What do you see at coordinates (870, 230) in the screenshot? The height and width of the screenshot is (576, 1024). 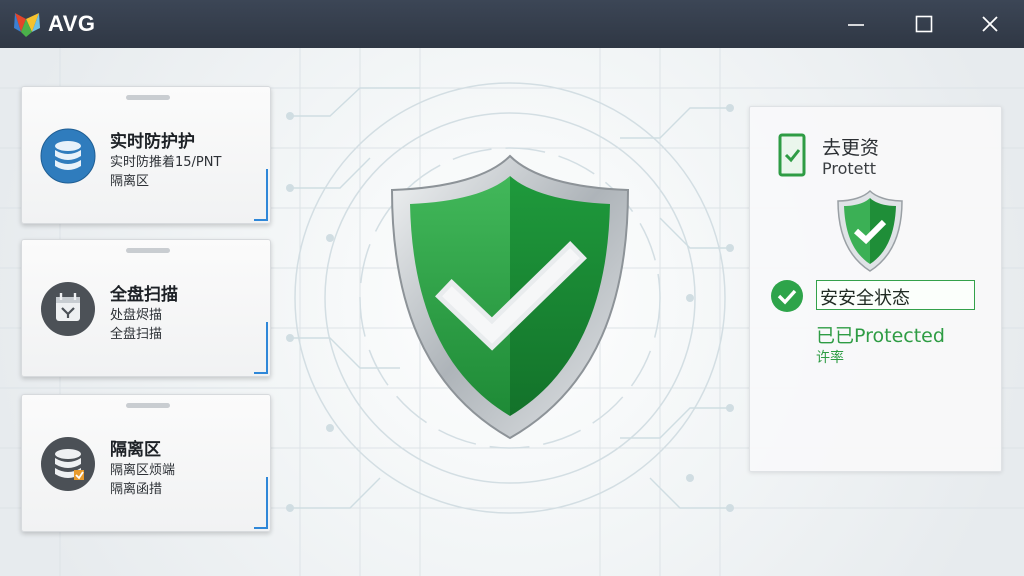 I see `small-shield-icon` at bounding box center [870, 230].